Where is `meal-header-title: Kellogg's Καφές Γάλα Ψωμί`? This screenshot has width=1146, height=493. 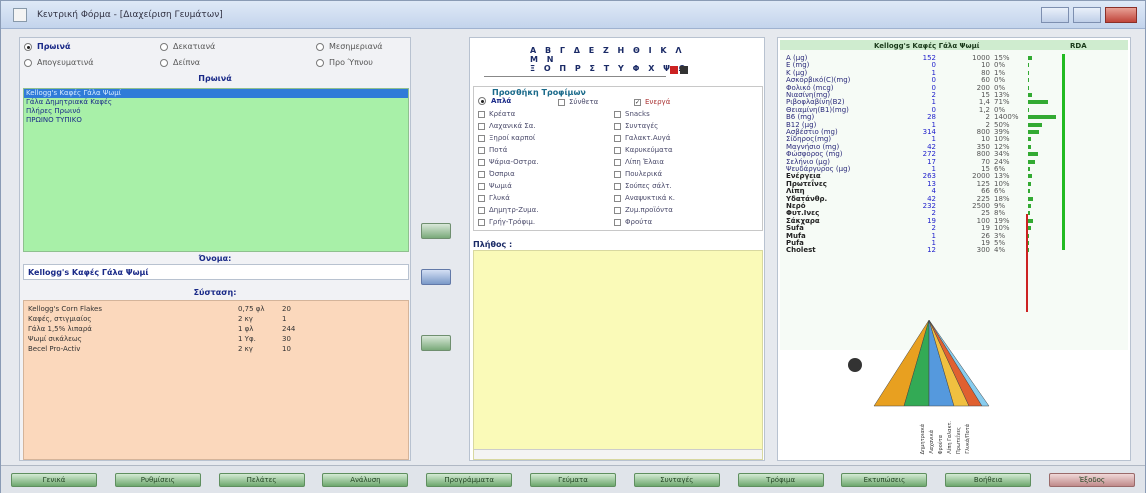
meal-header-title: Kellogg's Καφές Γάλα Ψωμί is located at coordinates (927, 46).